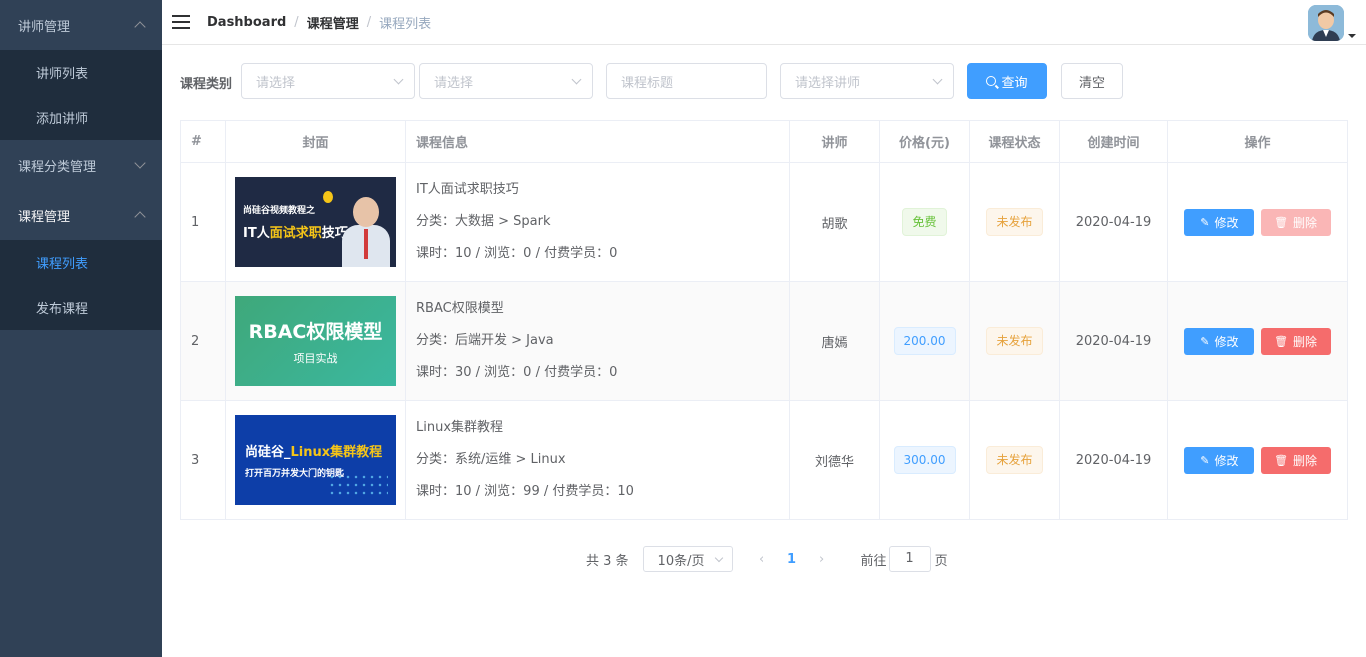  Describe the element at coordinates (517, 253) in the screenshot. I see `course-stats: 课时：10 / 浏览：0 / 付费学员：0` at that location.